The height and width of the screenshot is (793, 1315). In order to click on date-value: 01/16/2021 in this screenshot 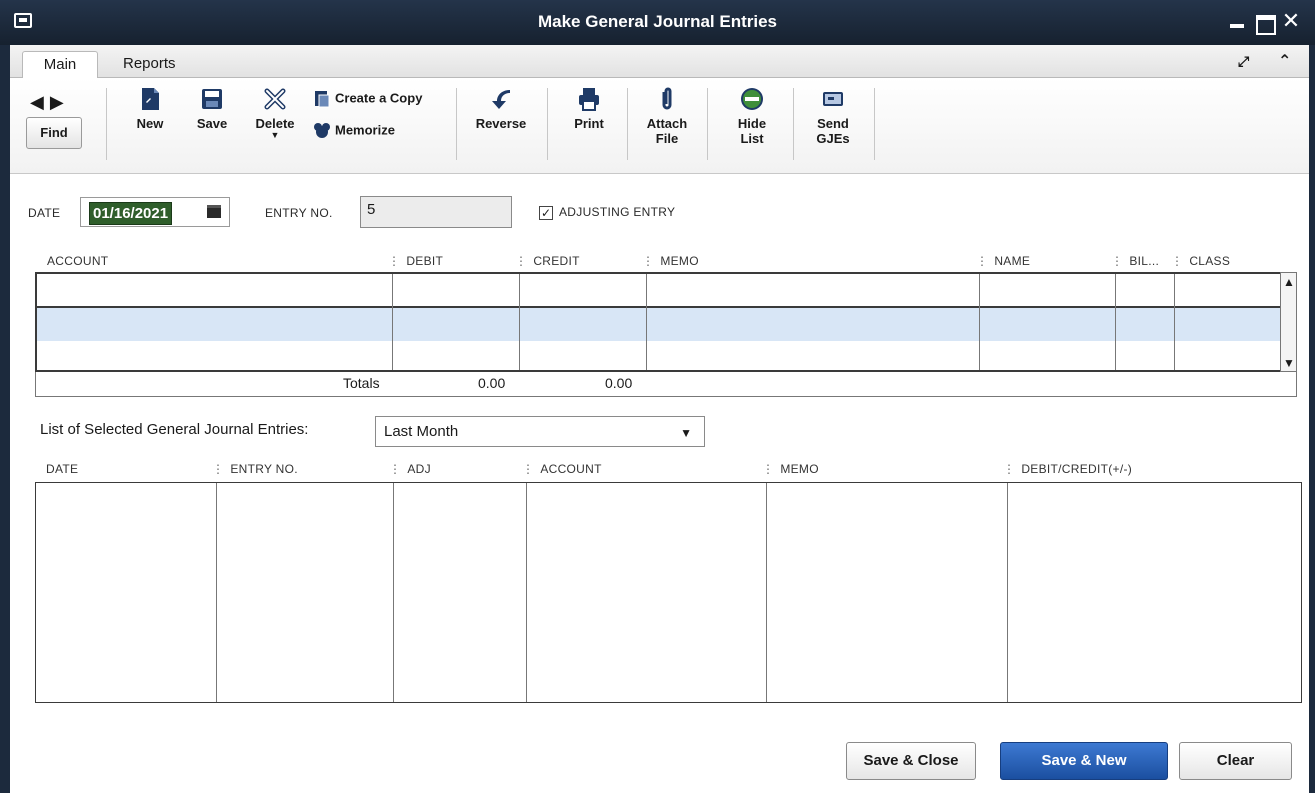, I will do `click(131, 213)`.